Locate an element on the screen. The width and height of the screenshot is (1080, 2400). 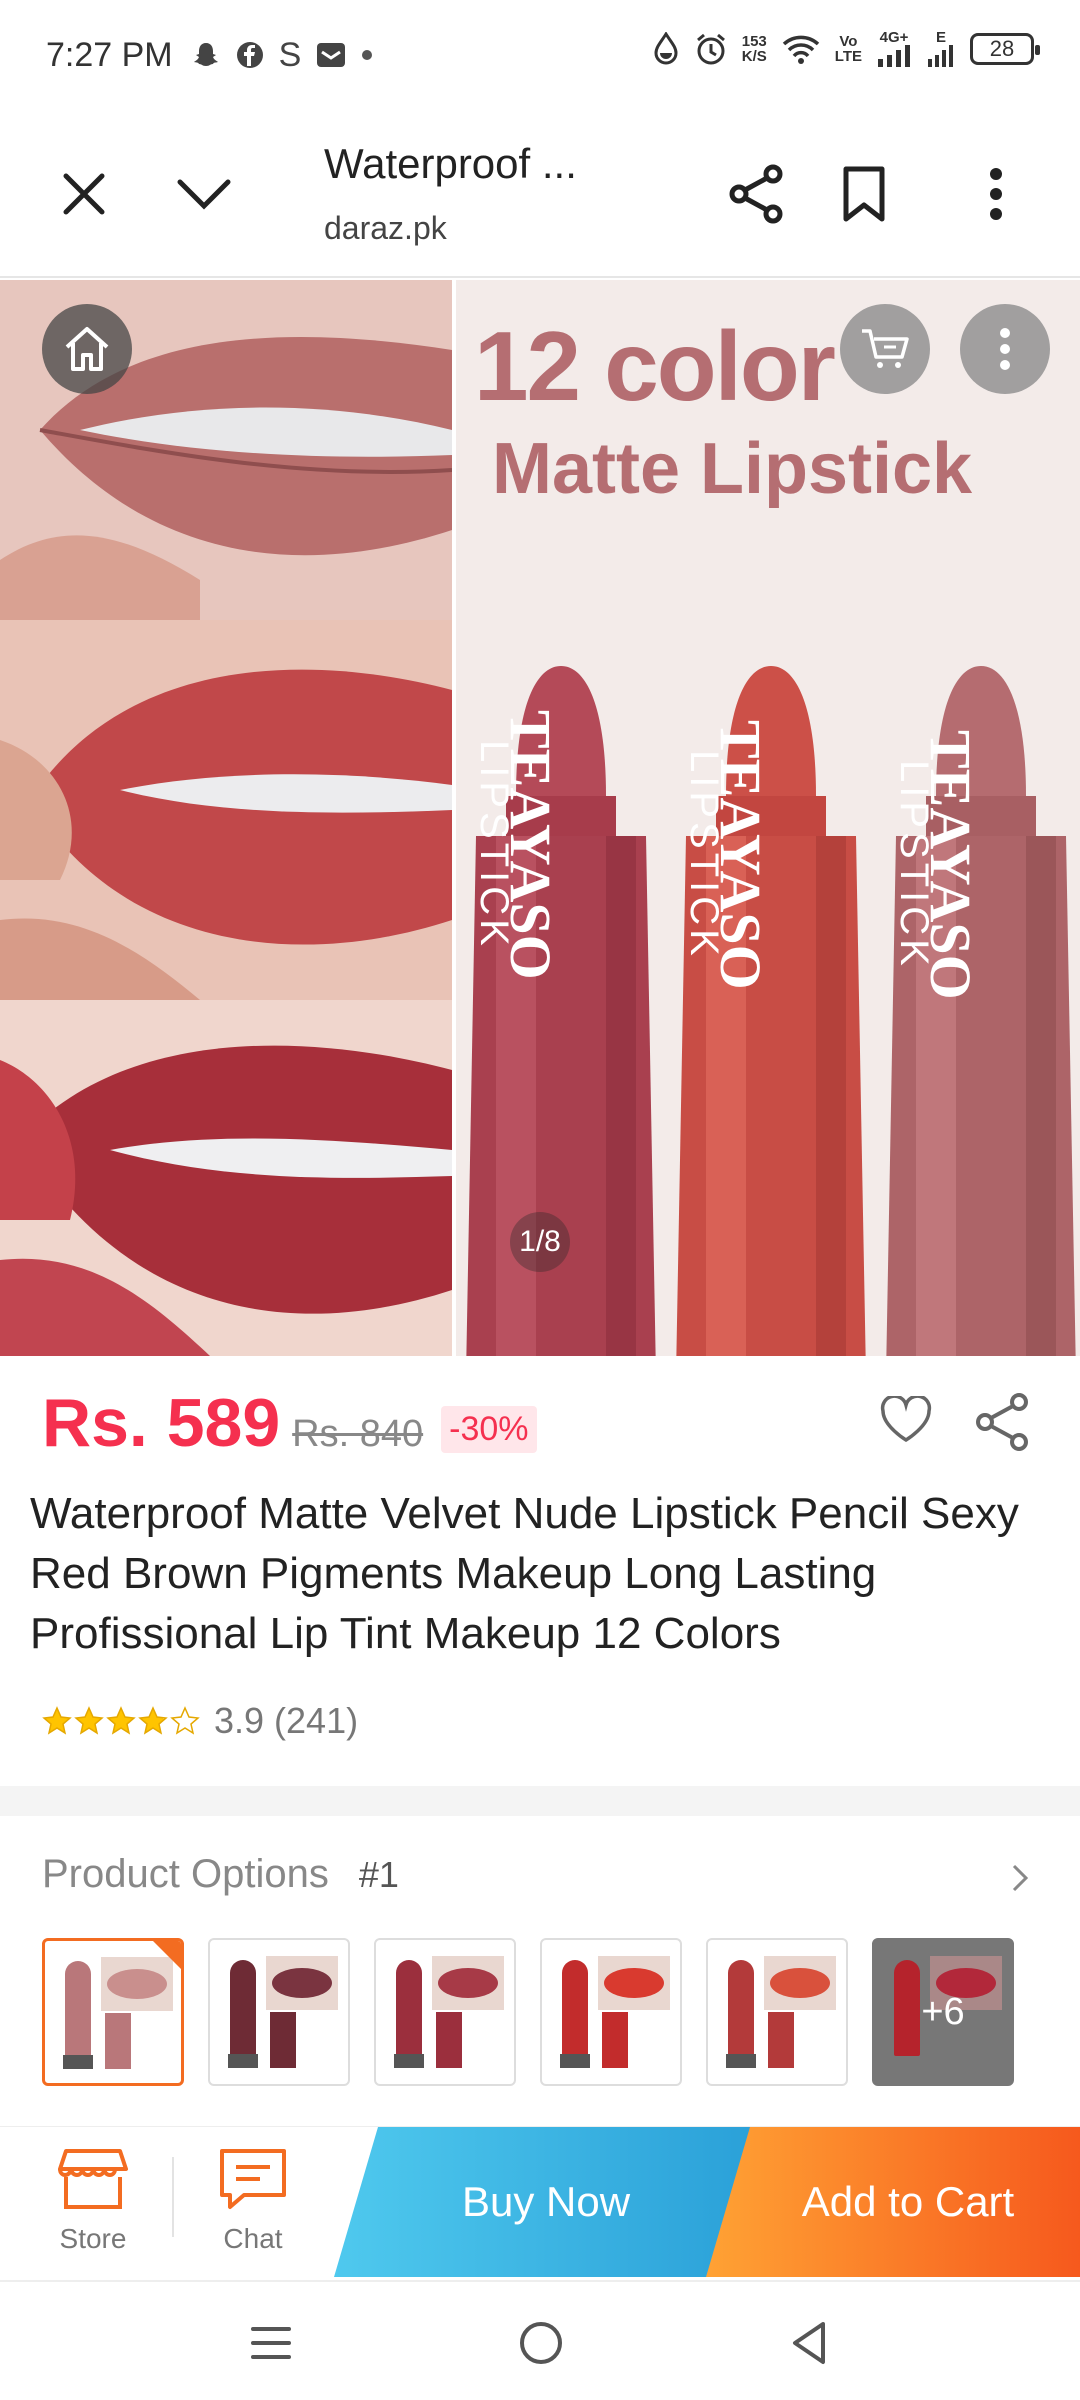
facebook-icon is located at coordinates (249, 55).